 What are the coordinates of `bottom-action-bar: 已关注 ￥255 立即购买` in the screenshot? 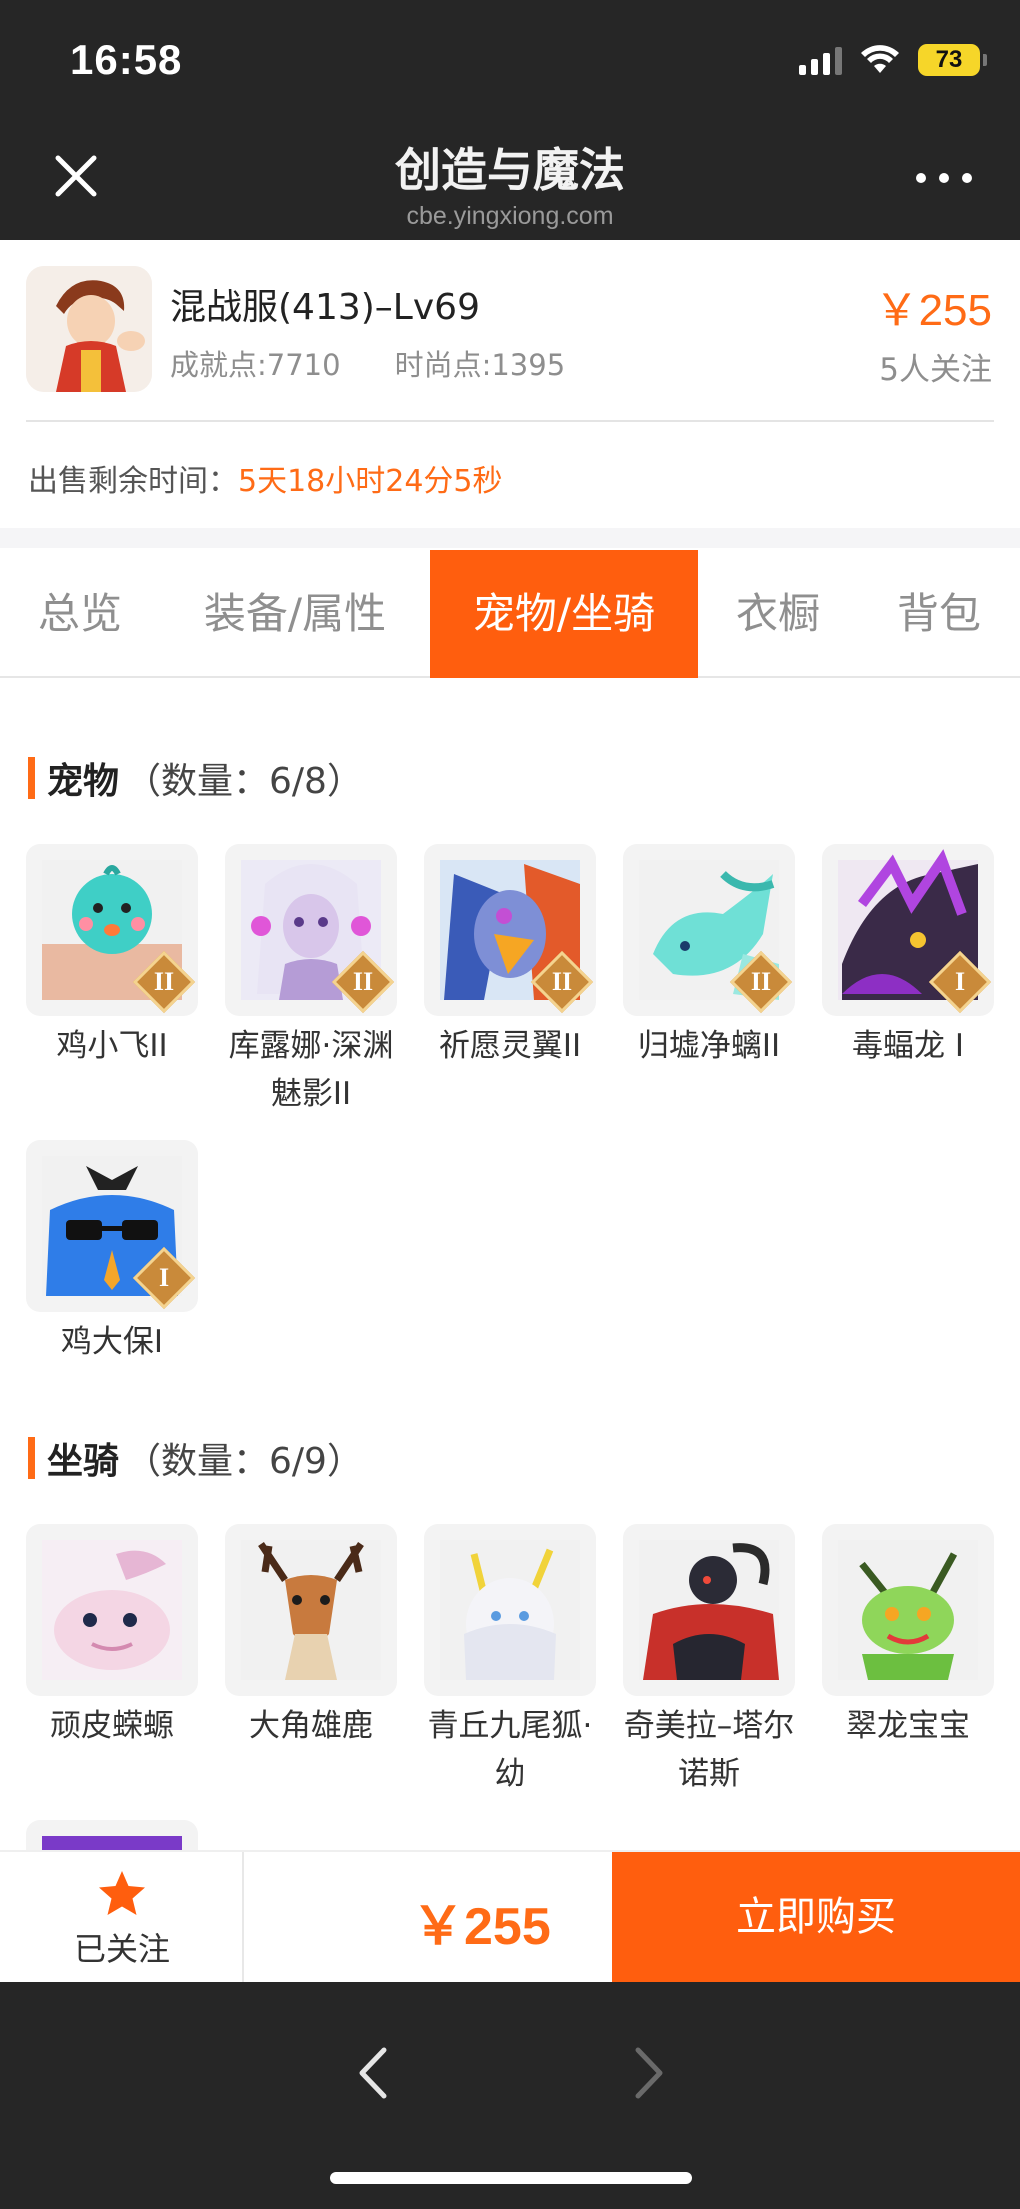 It's located at (510, 1916).